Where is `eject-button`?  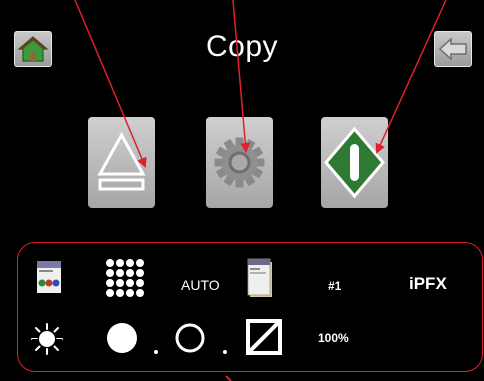 eject-button is located at coordinates (121, 162).